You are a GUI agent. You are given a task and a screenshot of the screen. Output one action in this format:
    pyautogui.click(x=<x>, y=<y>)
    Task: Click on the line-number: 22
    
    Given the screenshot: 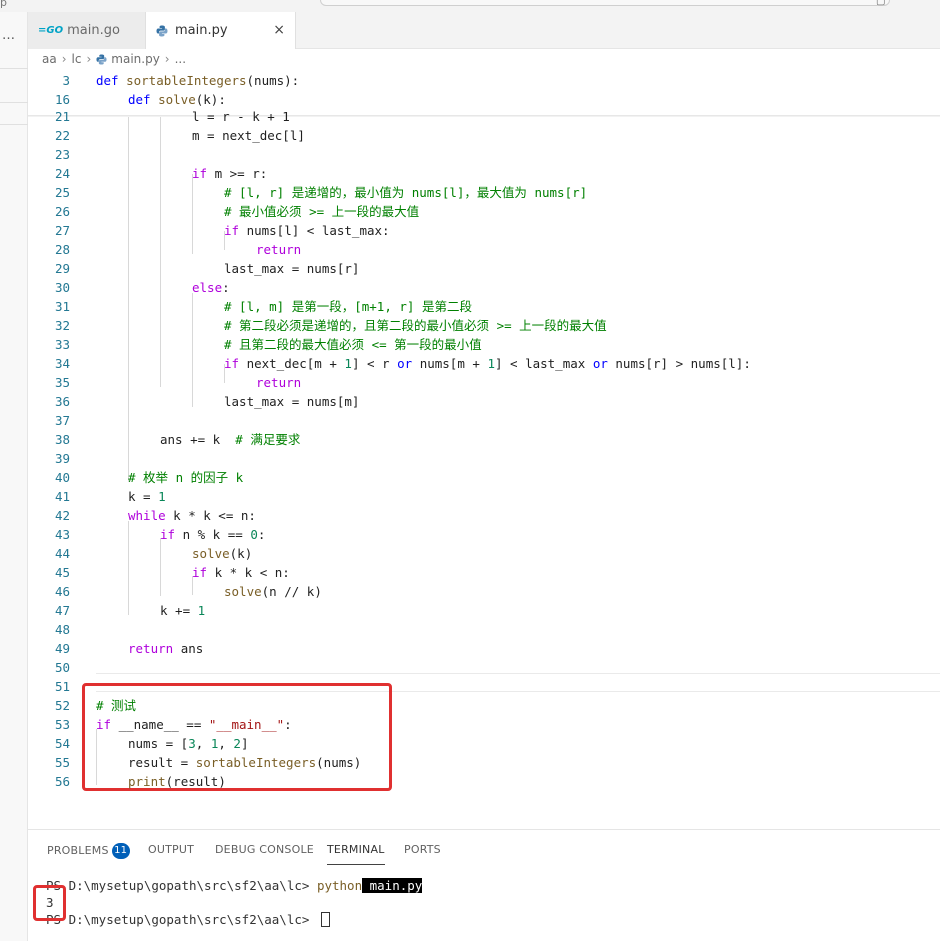 What is the action you would take?
    pyautogui.click(x=62, y=135)
    